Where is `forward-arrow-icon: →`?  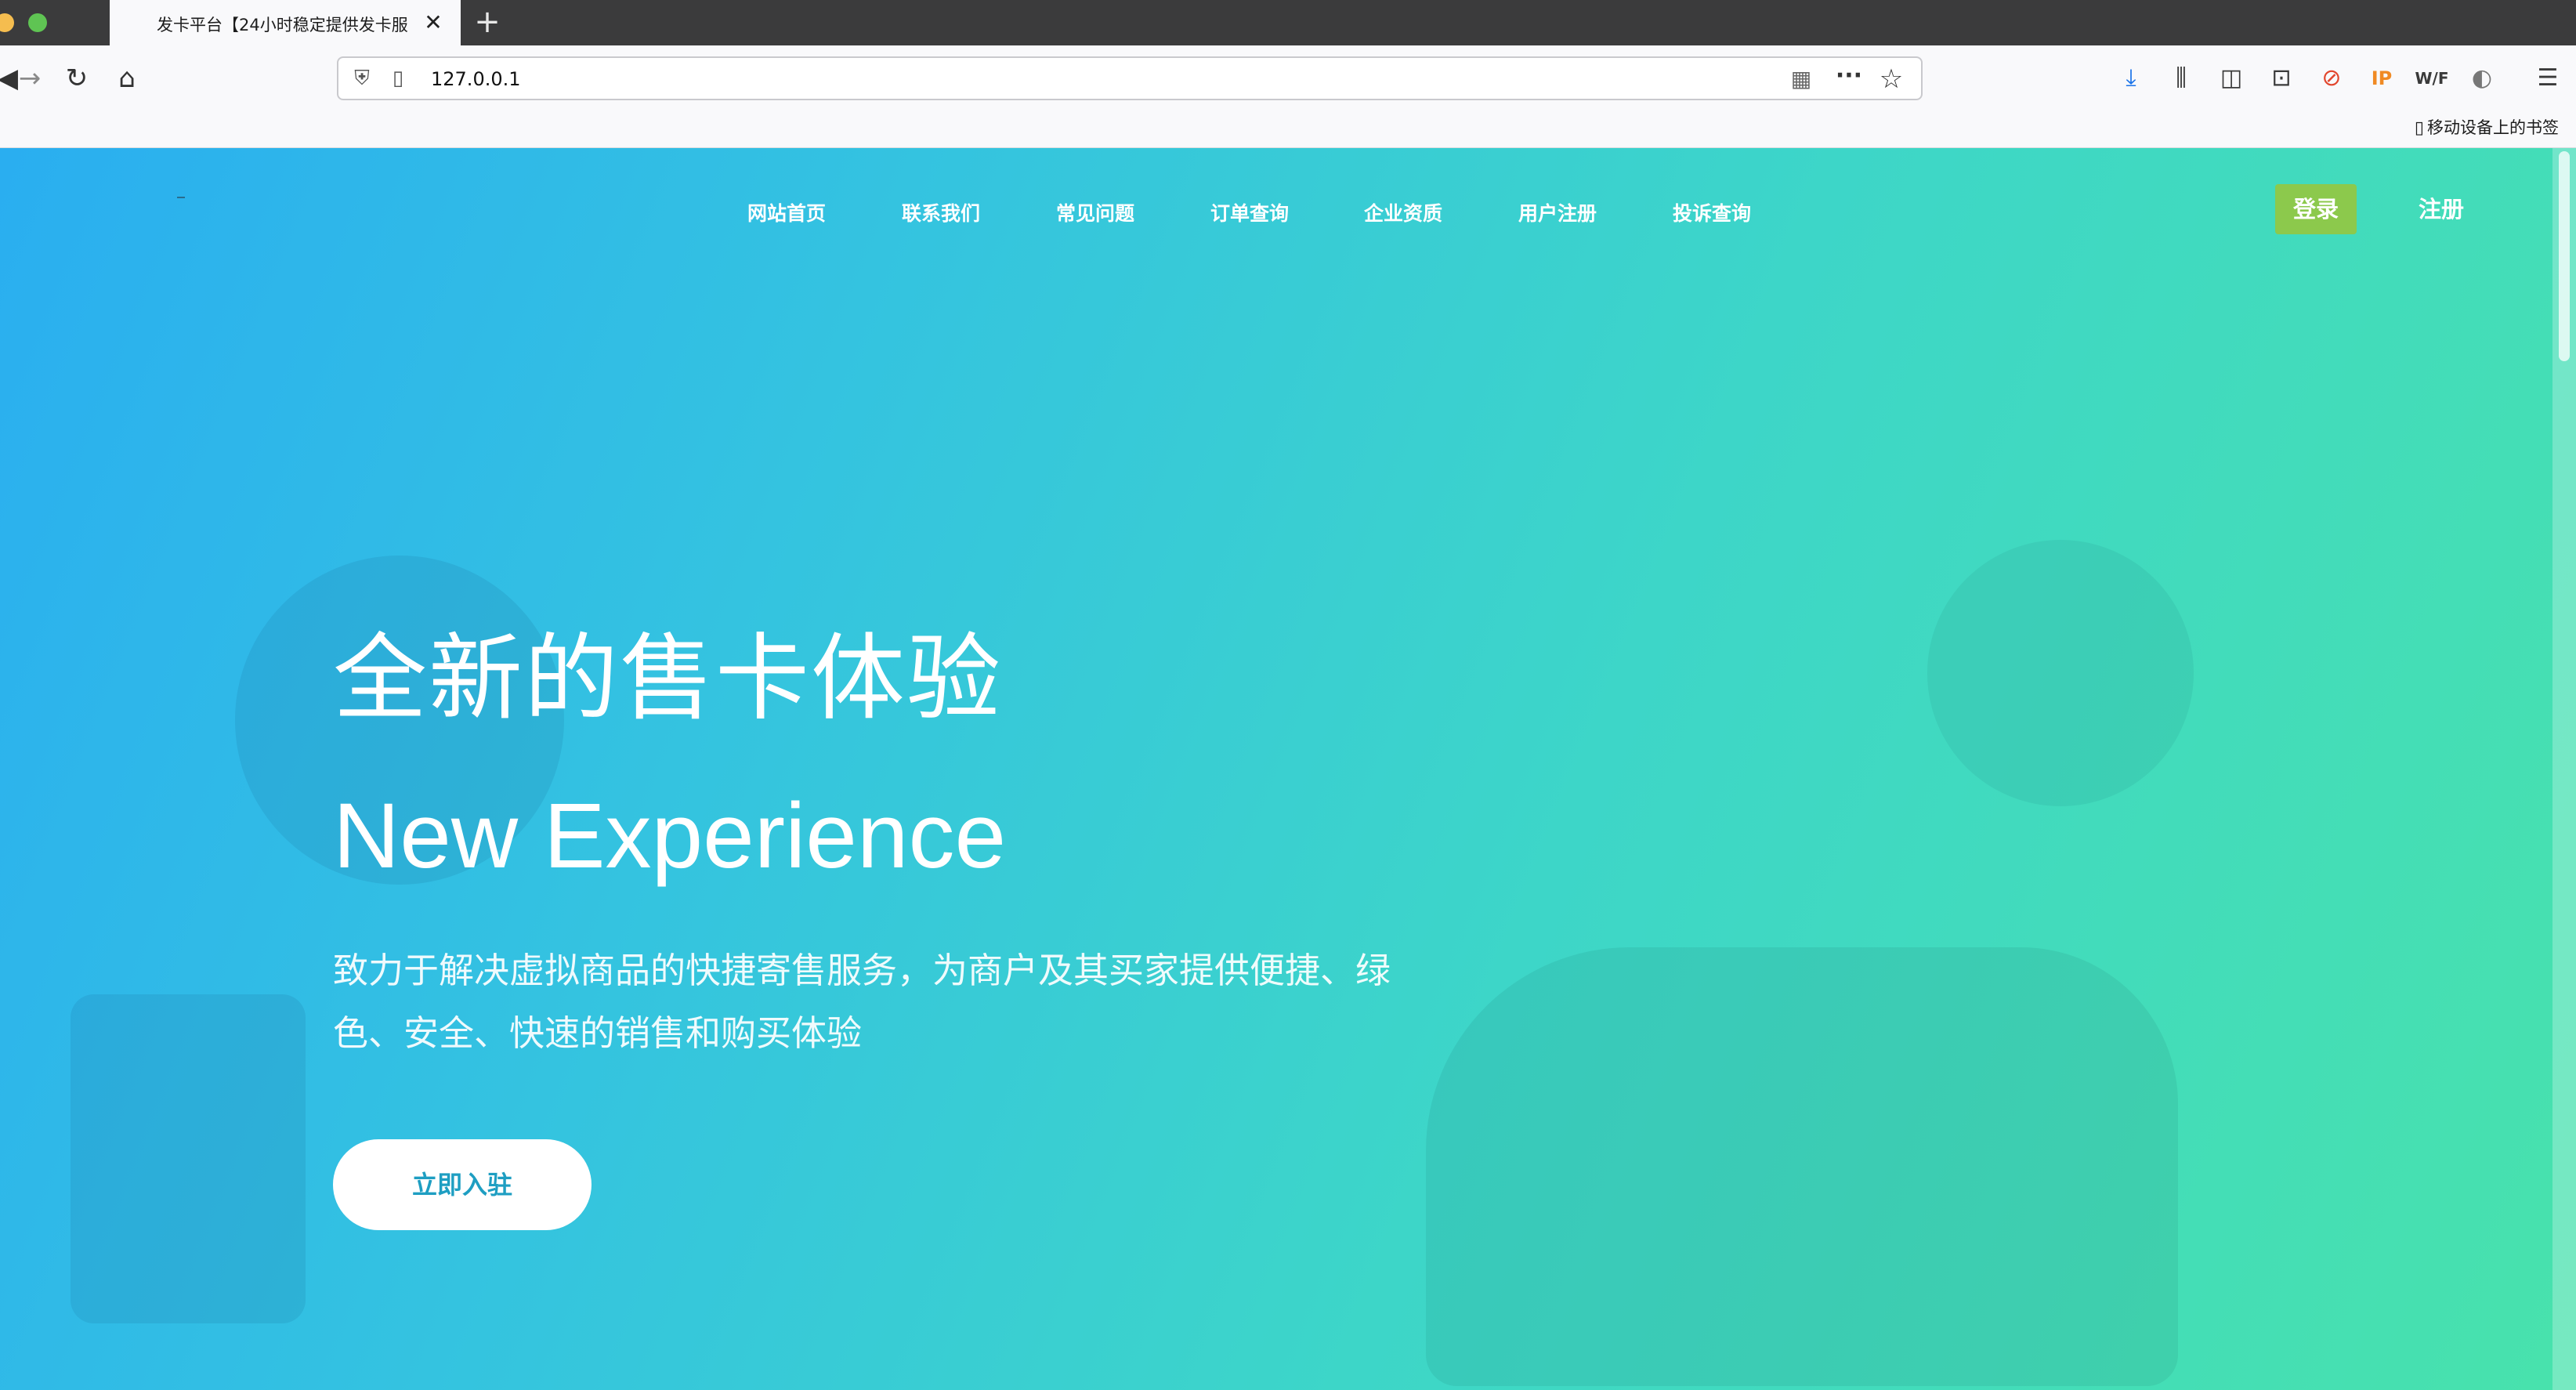
forward-arrow-icon: → is located at coordinates (30, 78).